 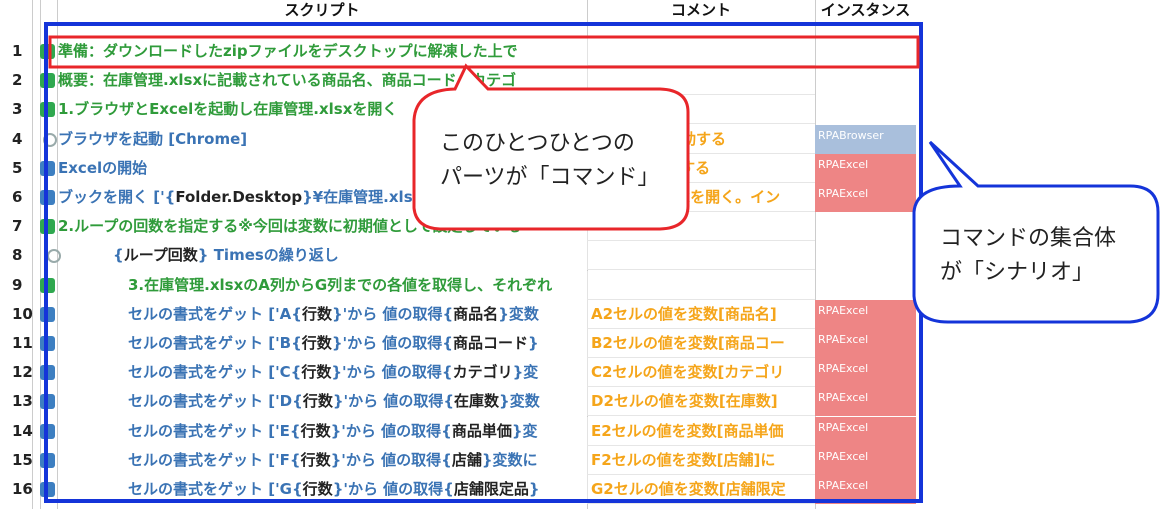 I want to click on command-highlight-frame, so click(x=484, y=52).